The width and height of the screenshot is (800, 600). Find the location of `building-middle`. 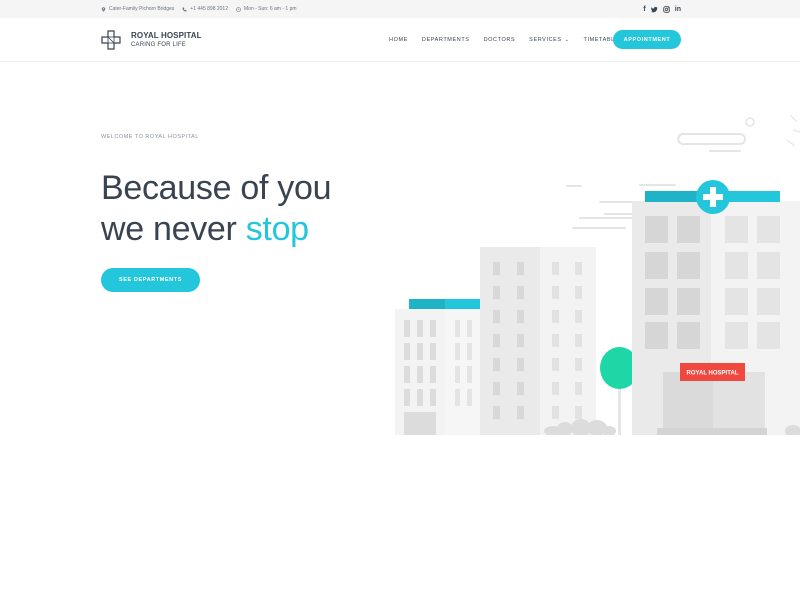

building-middle is located at coordinates (538, 341).